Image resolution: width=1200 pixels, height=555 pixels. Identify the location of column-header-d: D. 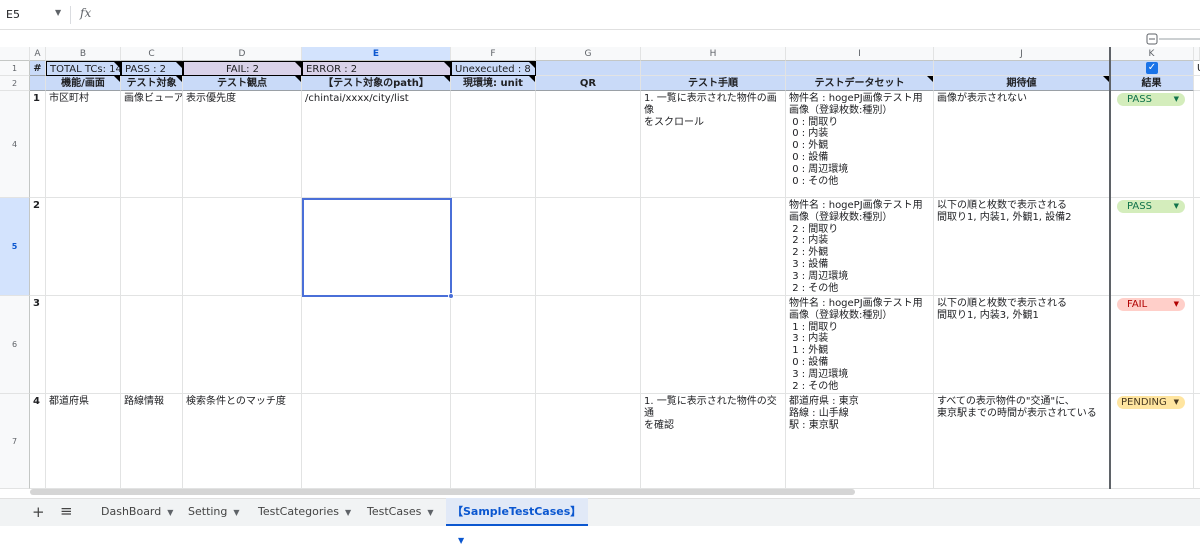
(242, 54).